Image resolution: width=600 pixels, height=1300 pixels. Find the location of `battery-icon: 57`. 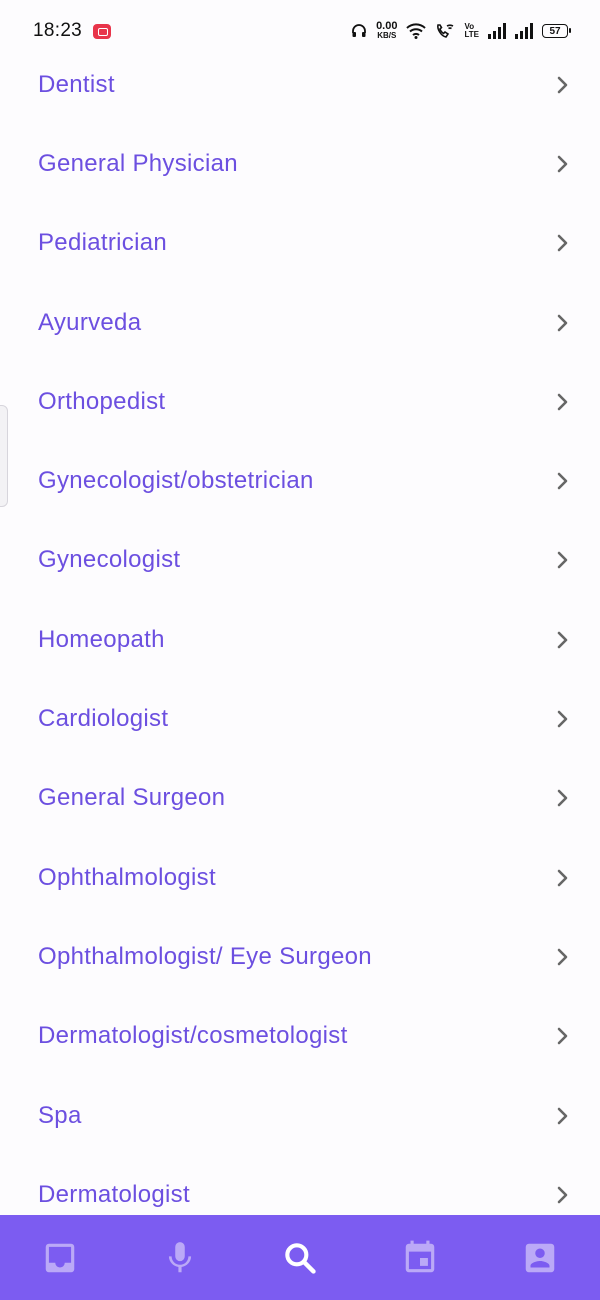

battery-icon: 57 is located at coordinates (556, 31).